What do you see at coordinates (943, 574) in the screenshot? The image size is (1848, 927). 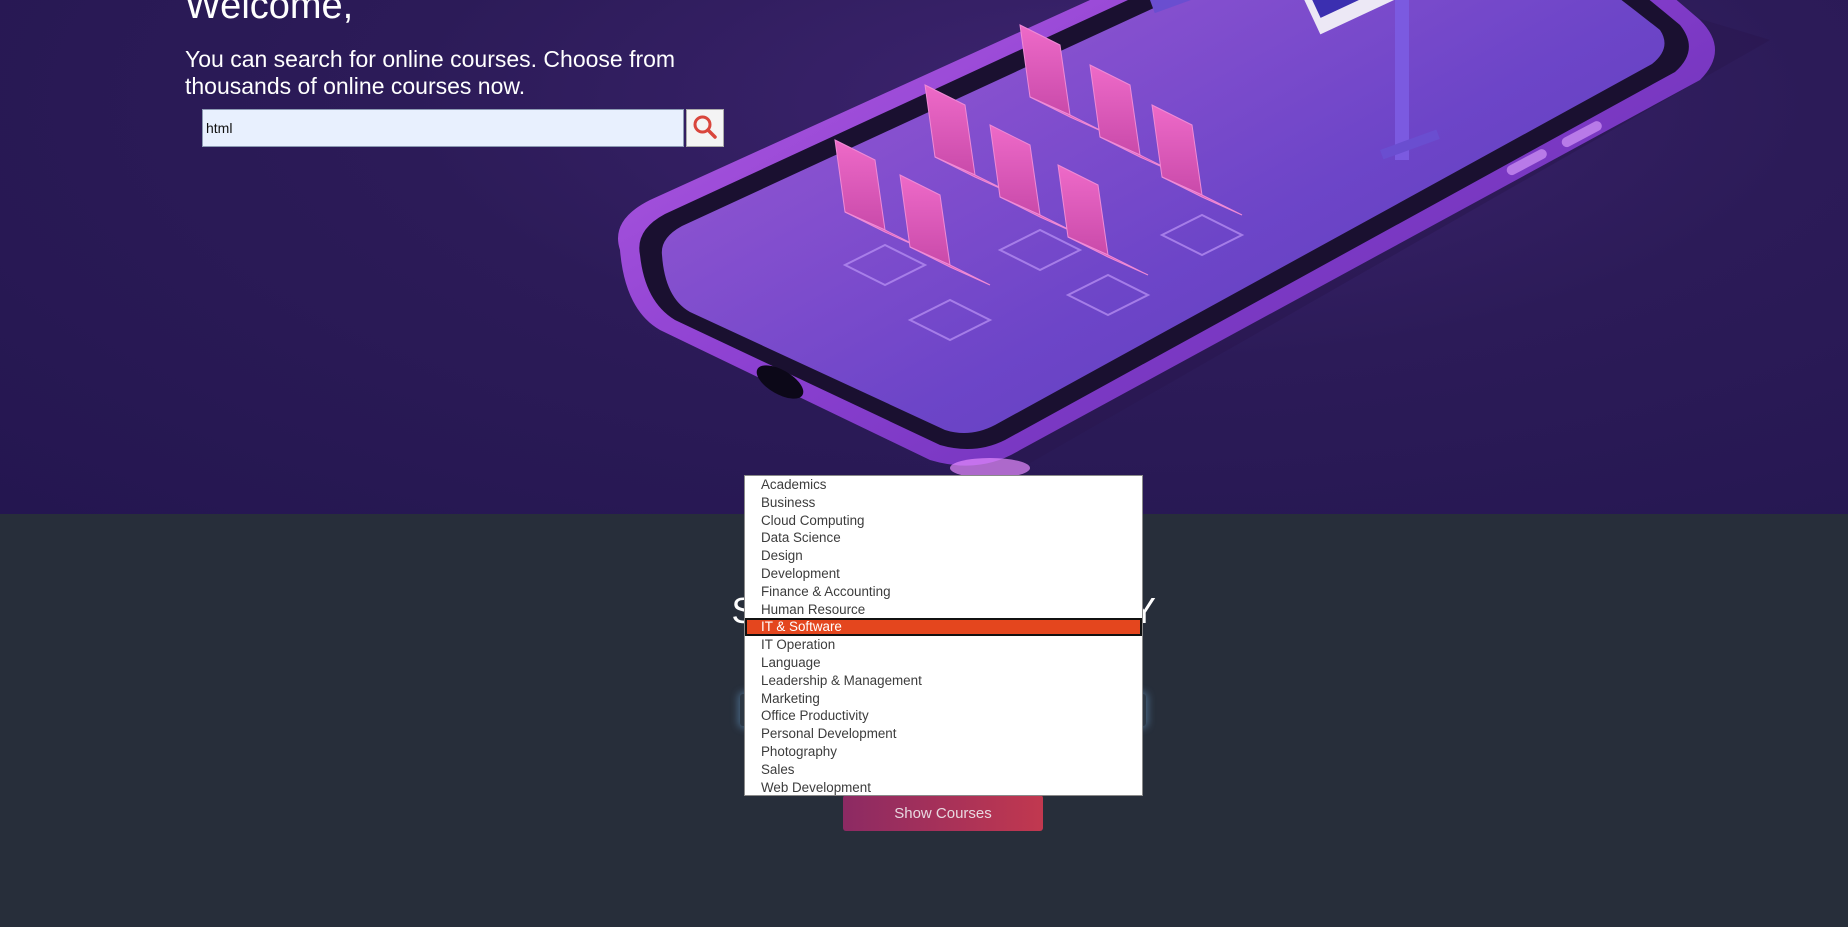 I see `dropdown-option: Development` at bounding box center [943, 574].